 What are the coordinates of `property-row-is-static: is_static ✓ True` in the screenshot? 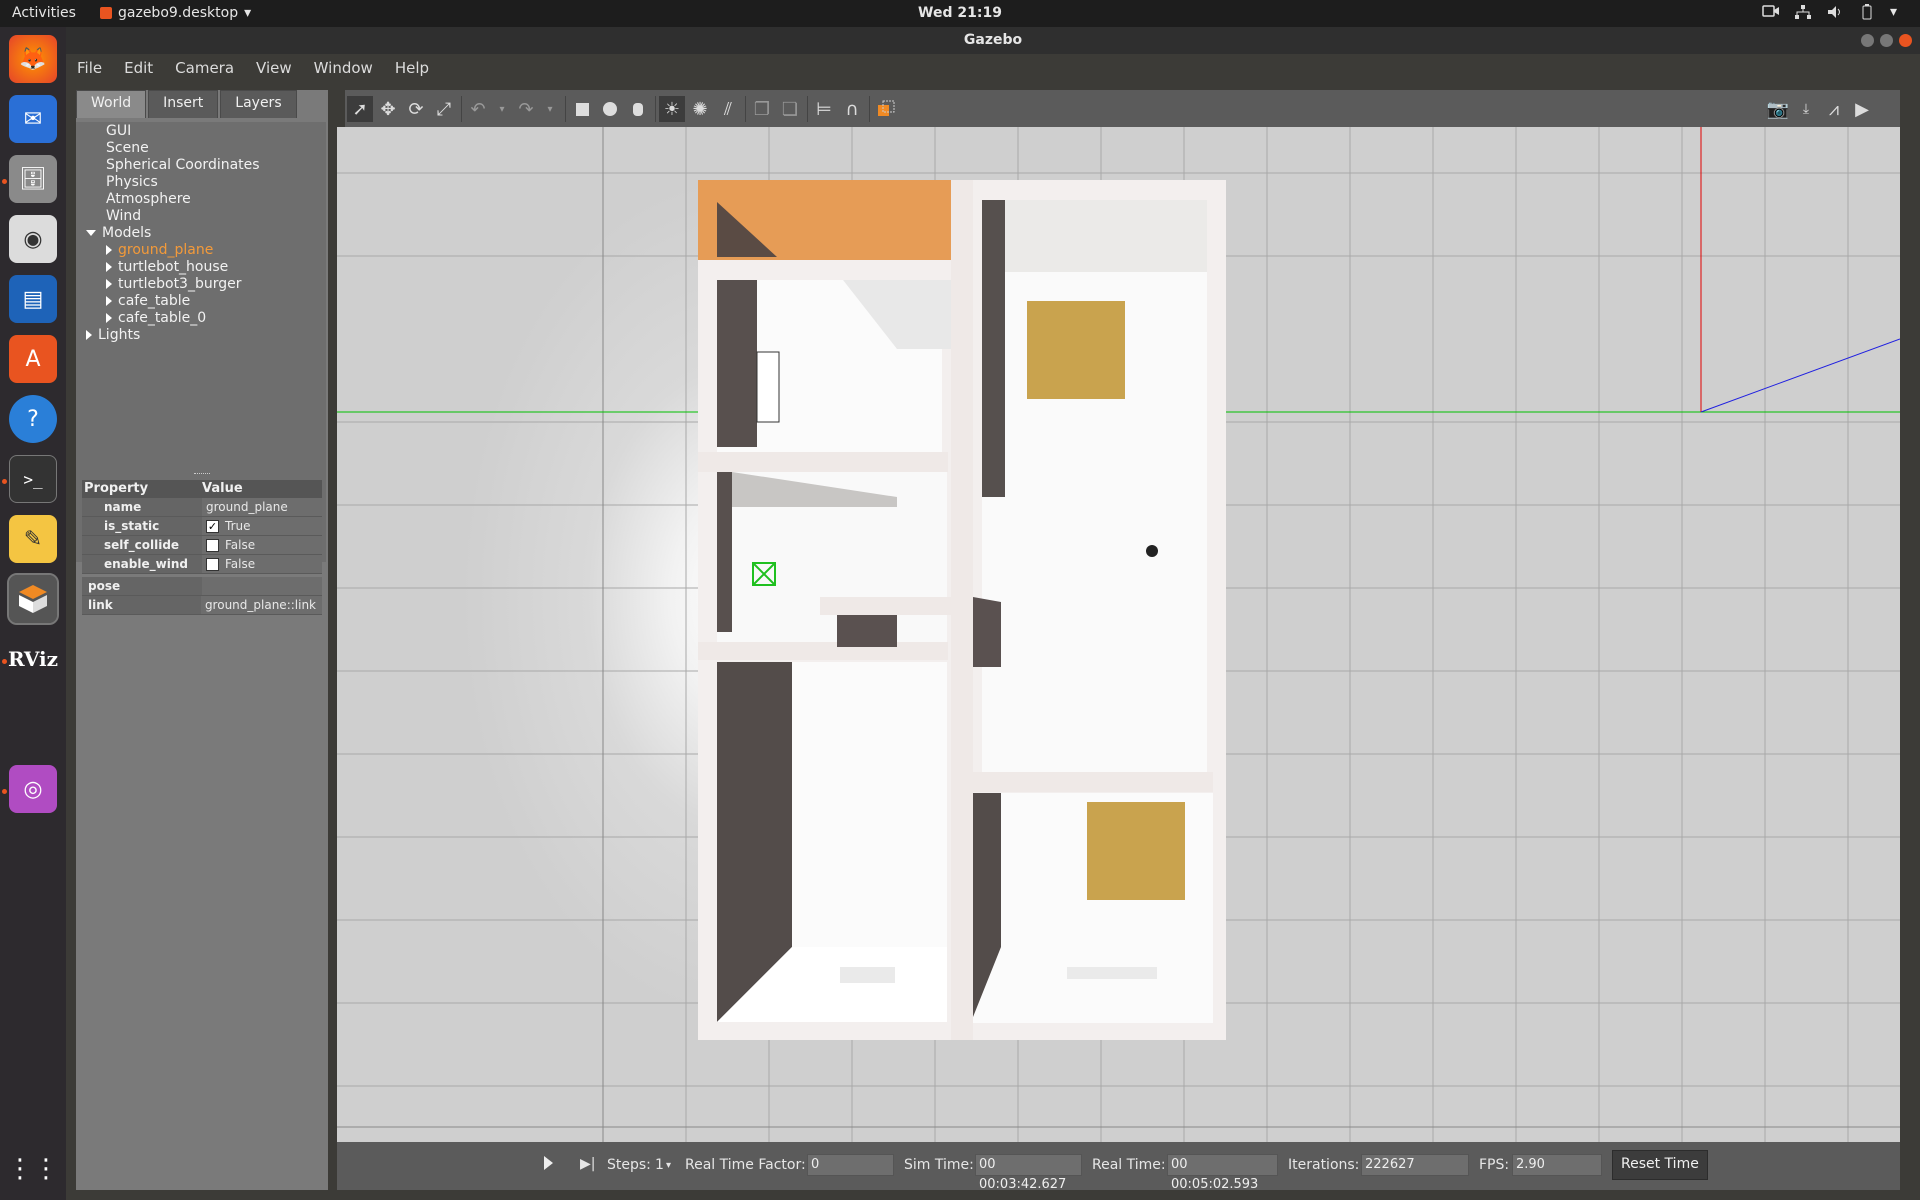 It's located at (202, 526).